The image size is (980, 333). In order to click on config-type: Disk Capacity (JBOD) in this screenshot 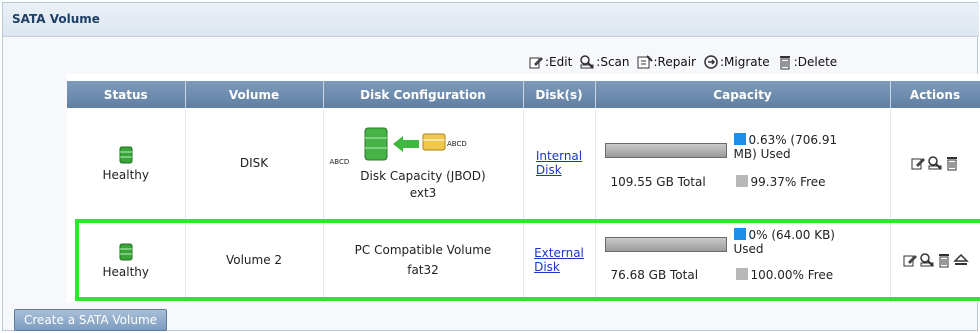, I will do `click(423, 176)`.